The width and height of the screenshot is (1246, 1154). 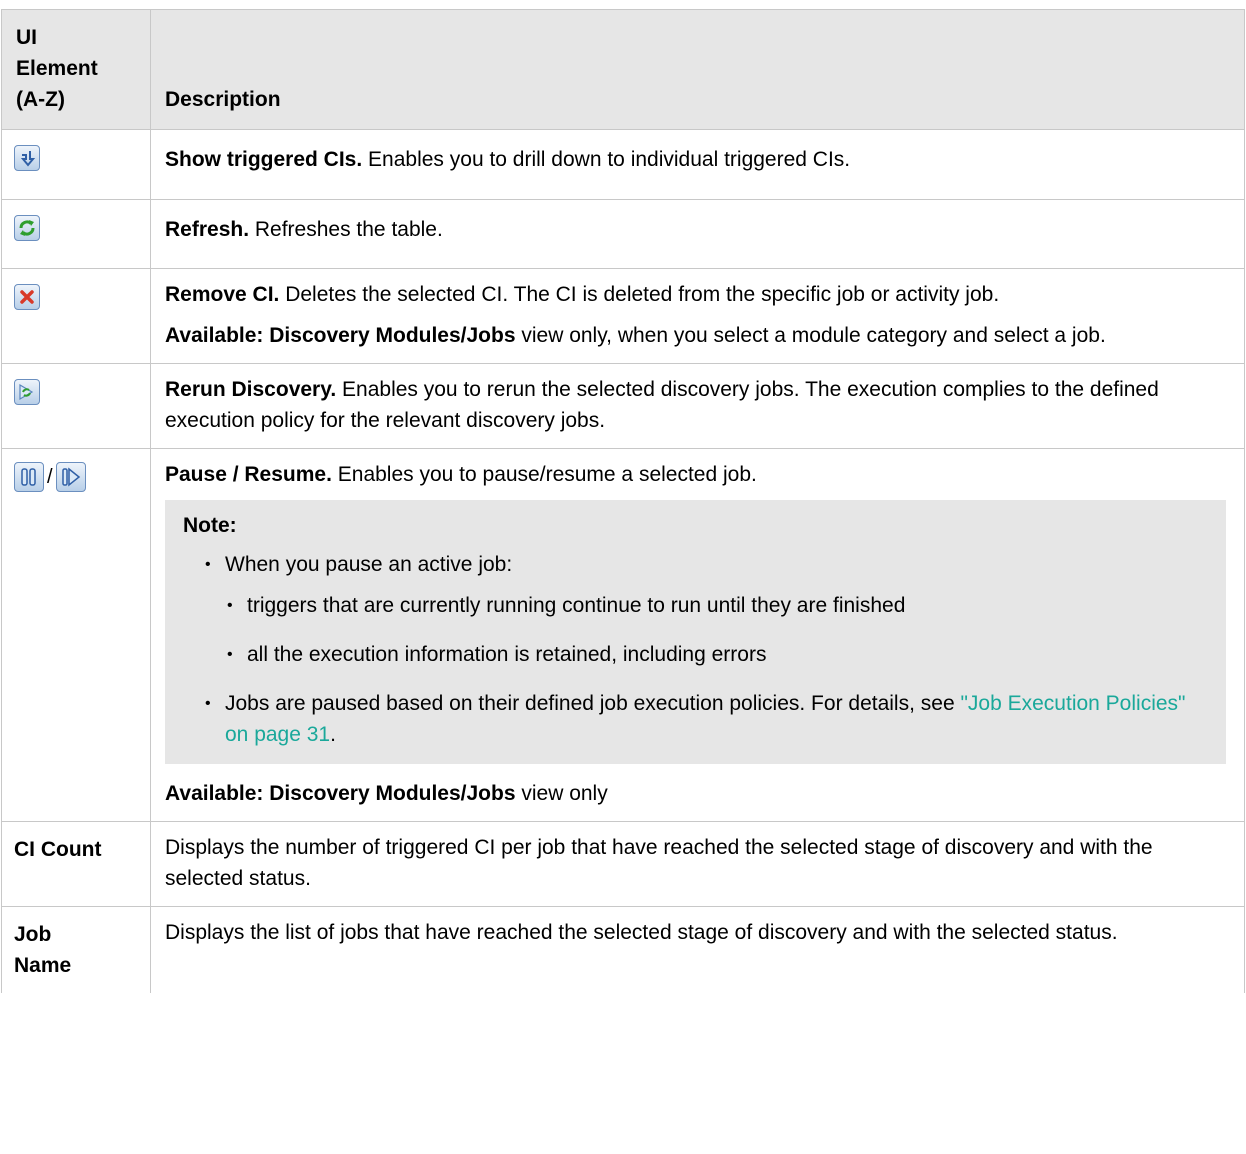 What do you see at coordinates (697, 69) in the screenshot?
I see `header-description: Description` at bounding box center [697, 69].